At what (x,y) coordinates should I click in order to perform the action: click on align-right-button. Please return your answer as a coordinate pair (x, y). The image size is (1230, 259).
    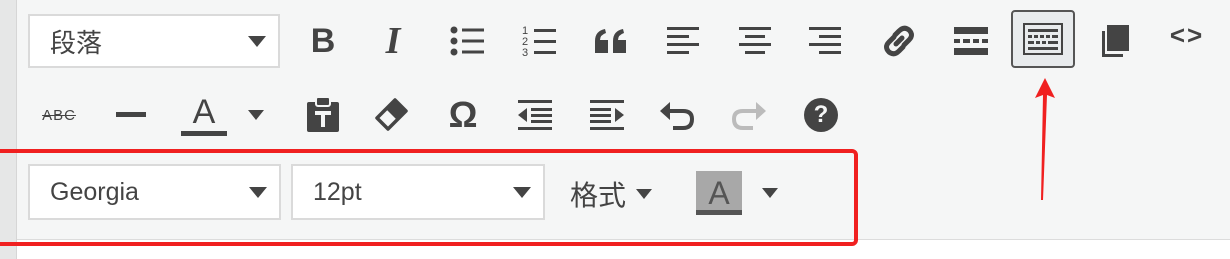
    Looking at the image, I should click on (825, 41).